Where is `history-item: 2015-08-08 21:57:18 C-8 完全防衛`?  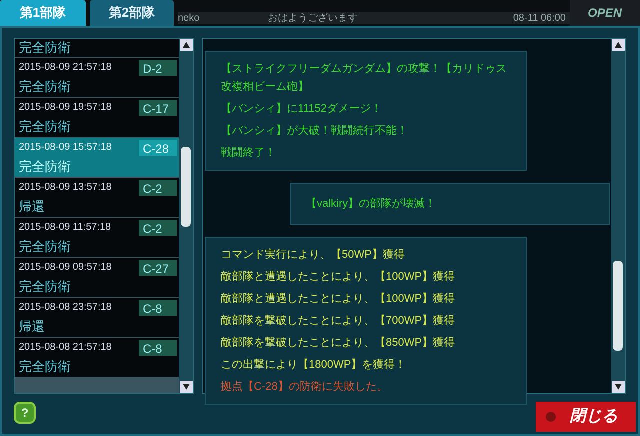
history-item: 2015-08-08 21:57:18 C-8 完全防衛 is located at coordinates (97, 357).